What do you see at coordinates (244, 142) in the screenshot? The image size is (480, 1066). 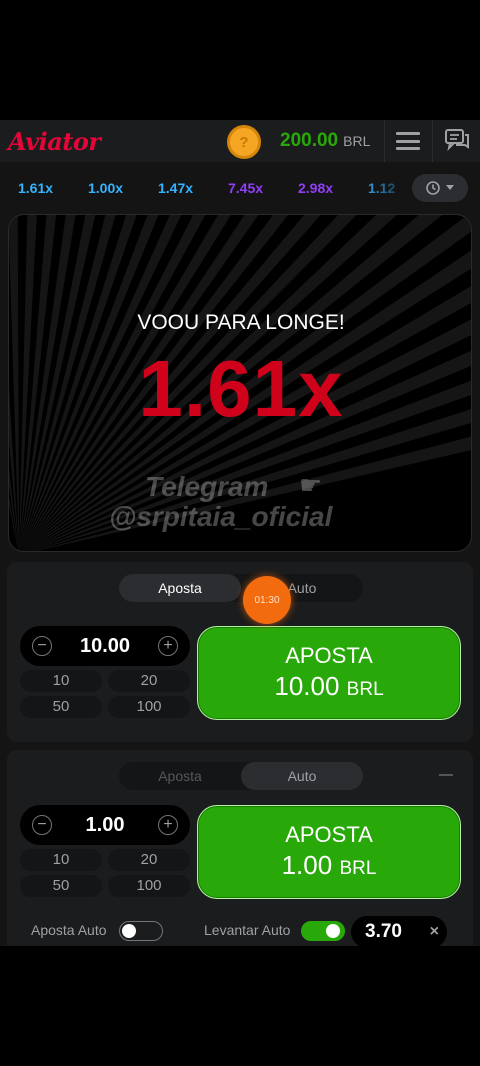 I see `question-coin-icon: ?` at bounding box center [244, 142].